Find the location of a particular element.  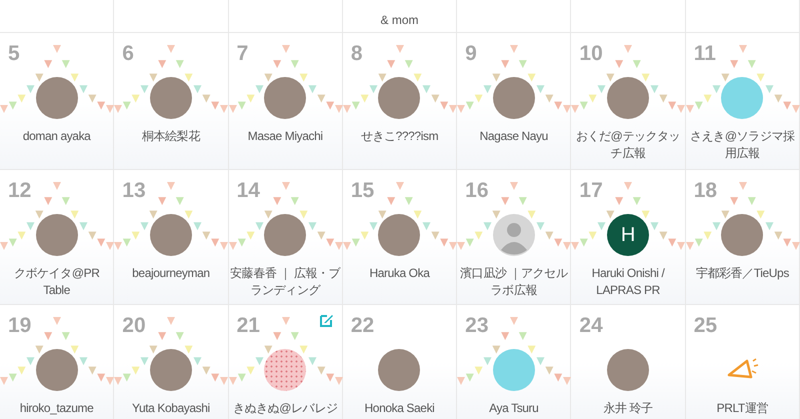

day-number: 13 is located at coordinates (134, 190).